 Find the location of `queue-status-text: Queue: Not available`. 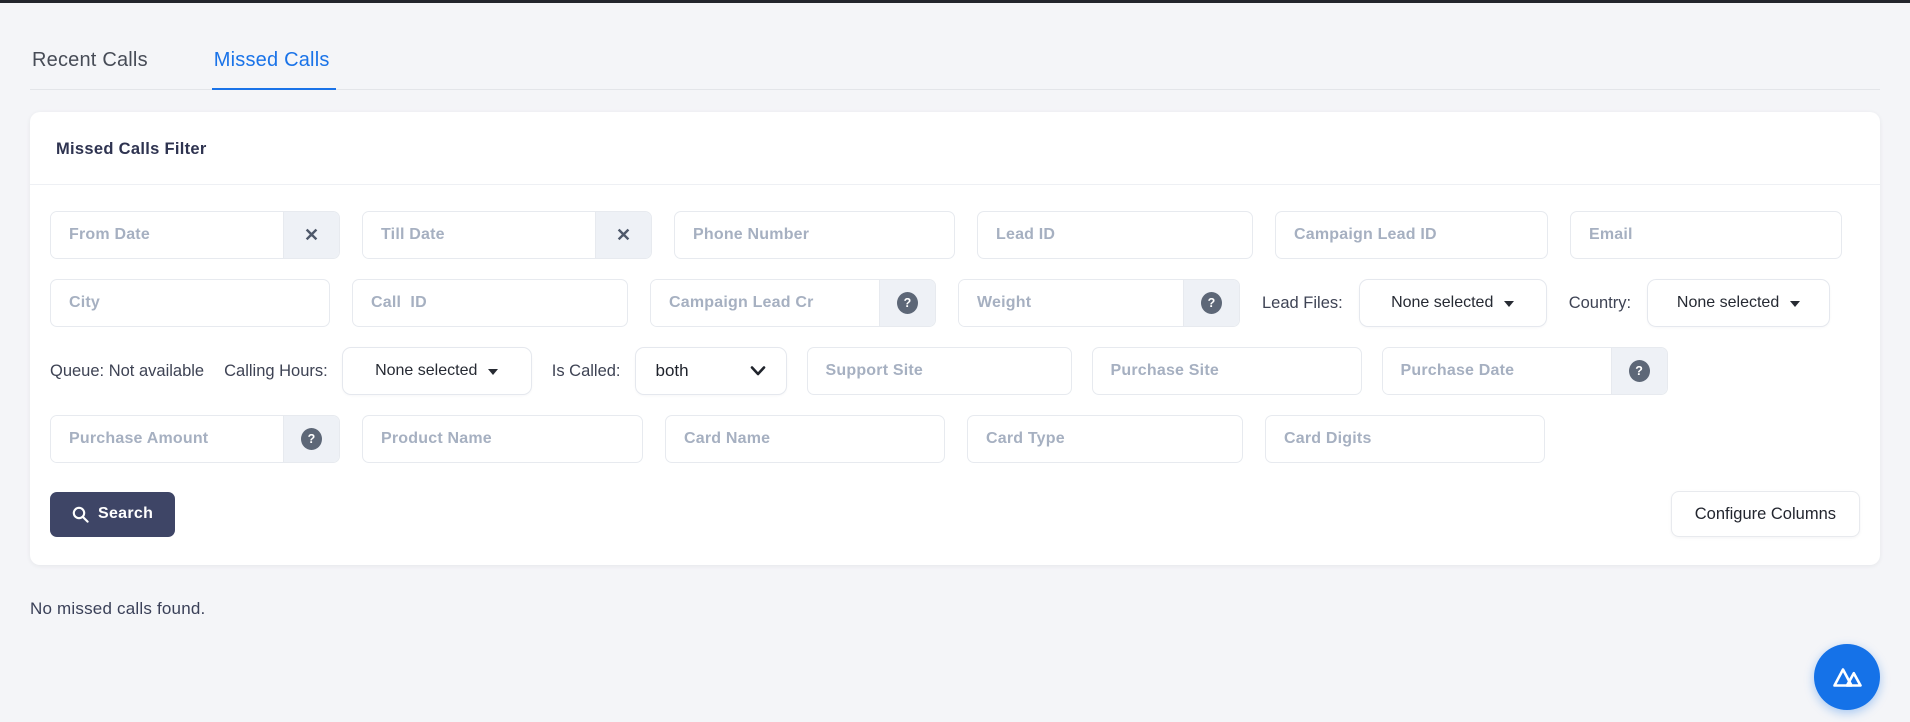

queue-status-text: Queue: Not available is located at coordinates (127, 370).